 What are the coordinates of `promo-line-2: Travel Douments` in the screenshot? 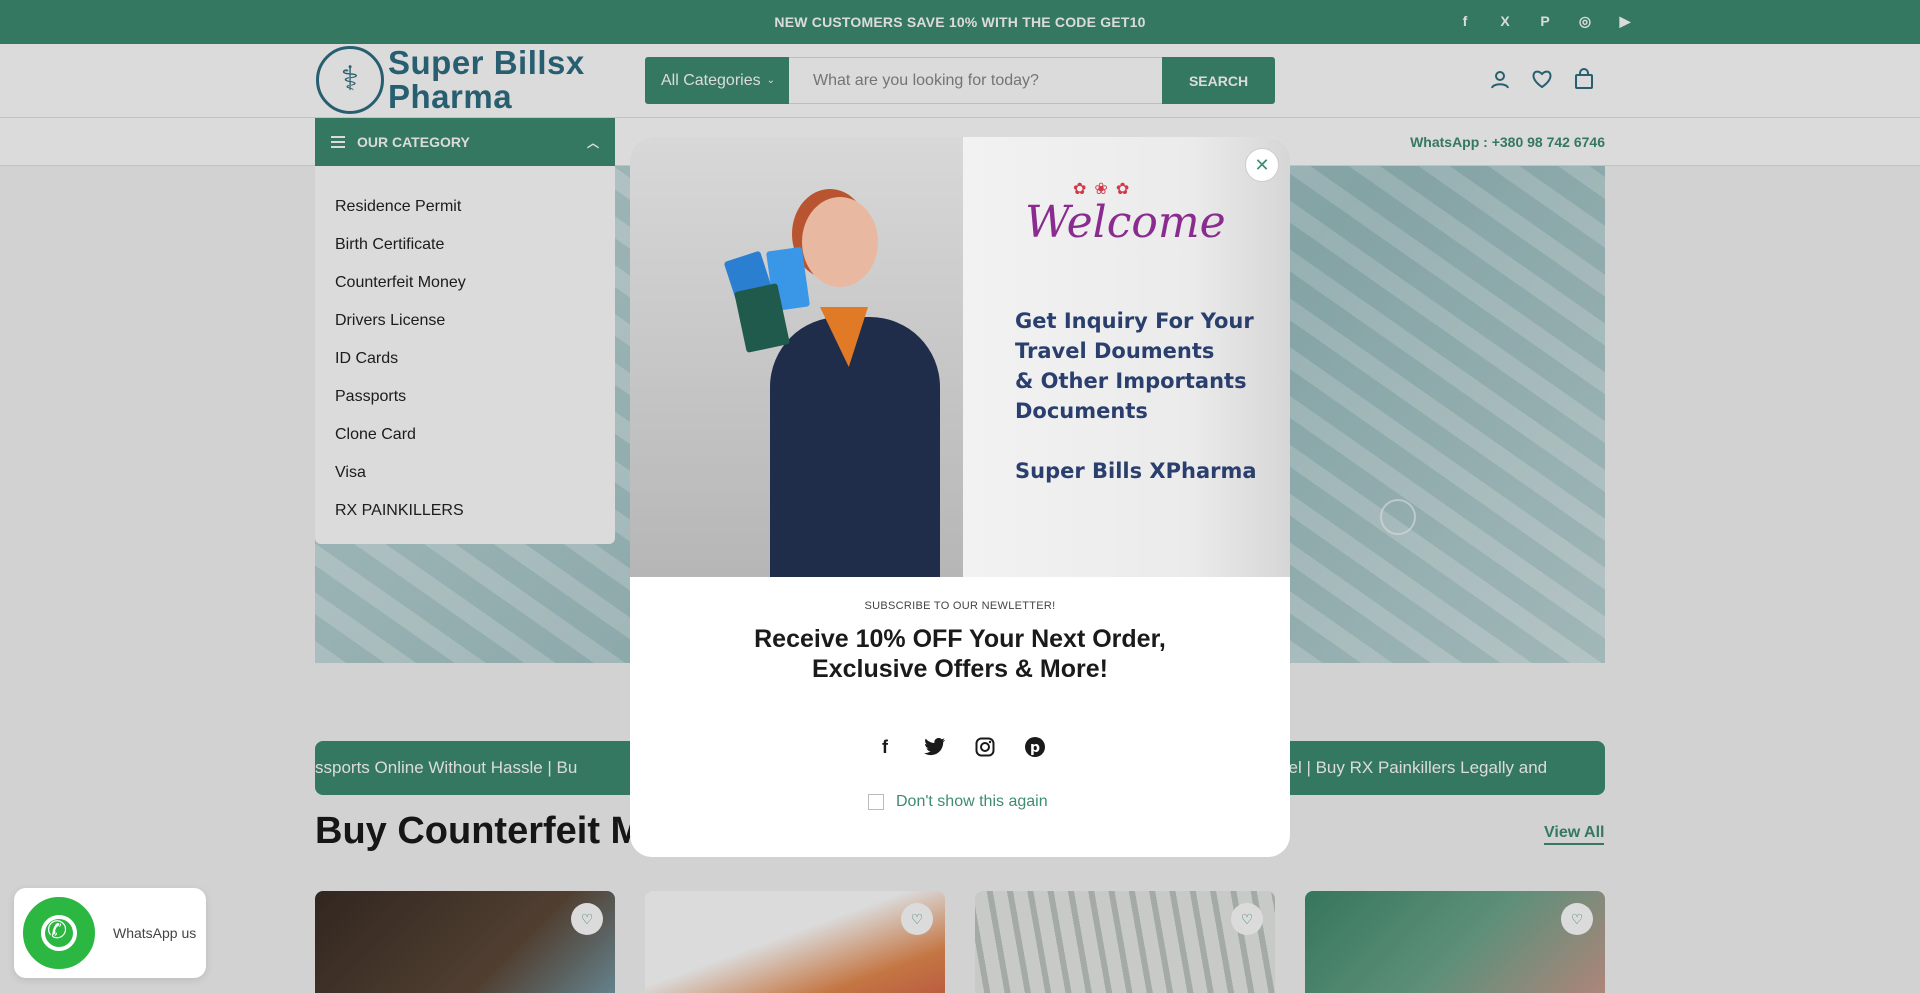 It's located at (1115, 351).